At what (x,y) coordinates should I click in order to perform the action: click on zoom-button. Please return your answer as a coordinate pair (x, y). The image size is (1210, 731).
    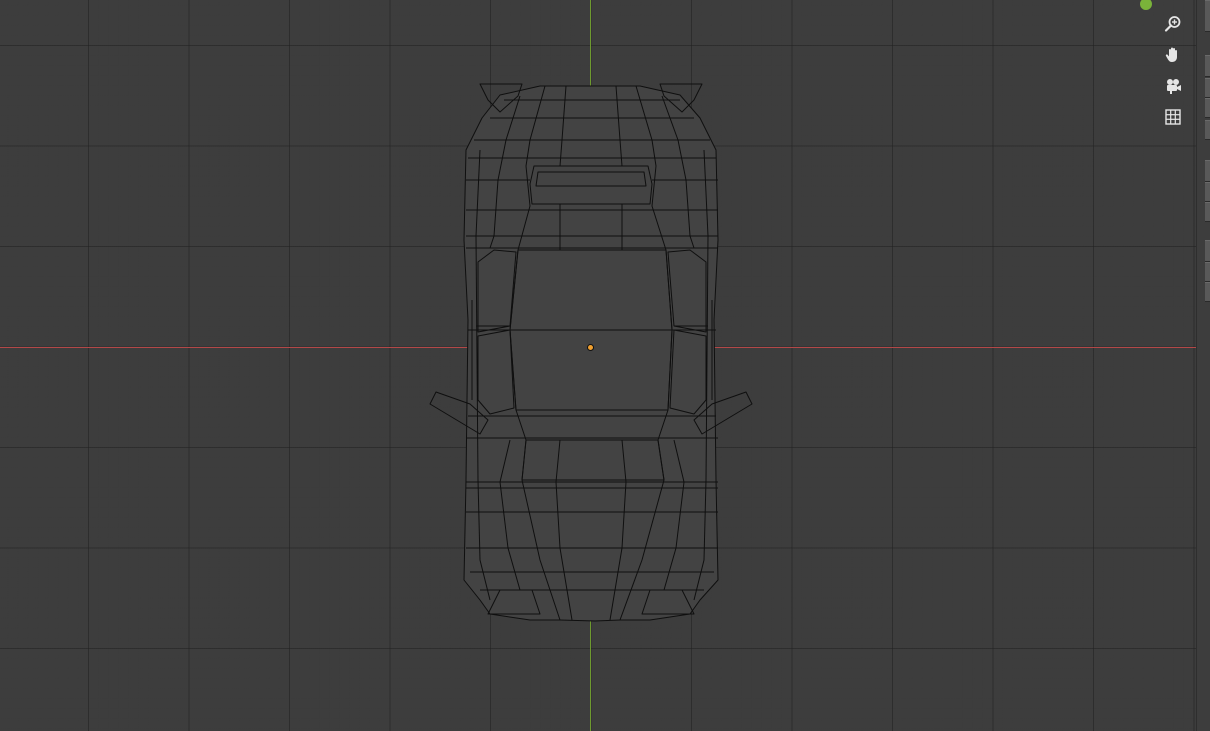
    Looking at the image, I should click on (1173, 24).